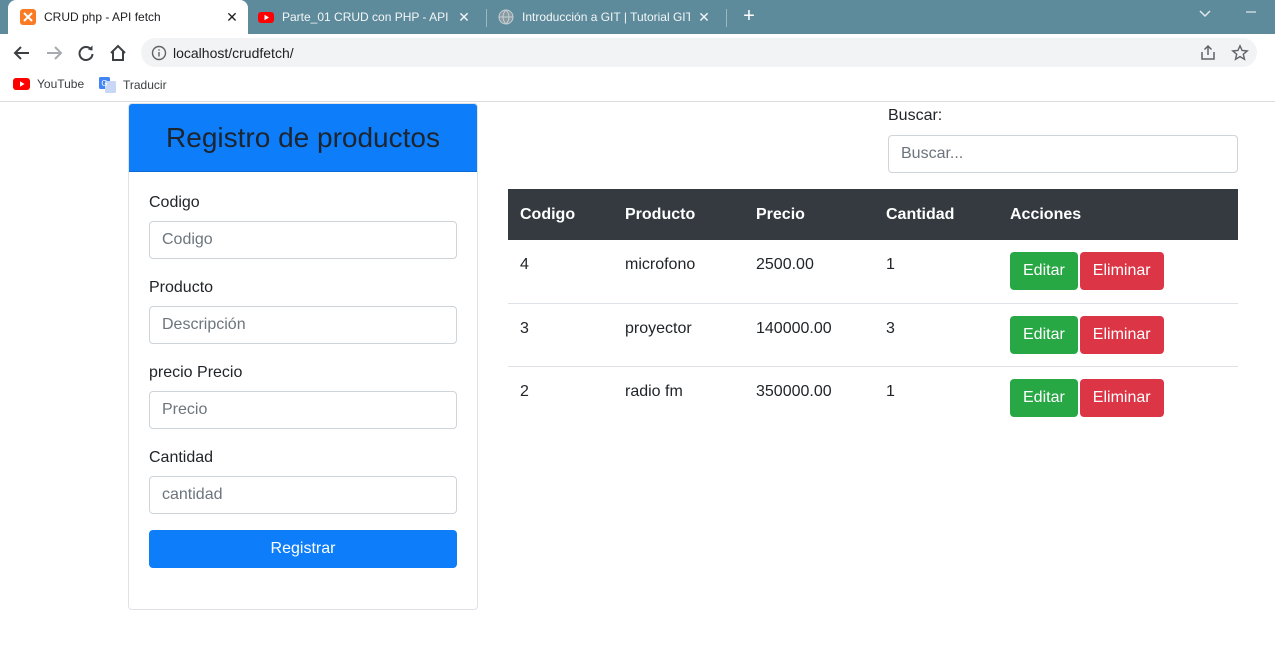  I want to click on cell-producto: microfono, so click(660, 264).